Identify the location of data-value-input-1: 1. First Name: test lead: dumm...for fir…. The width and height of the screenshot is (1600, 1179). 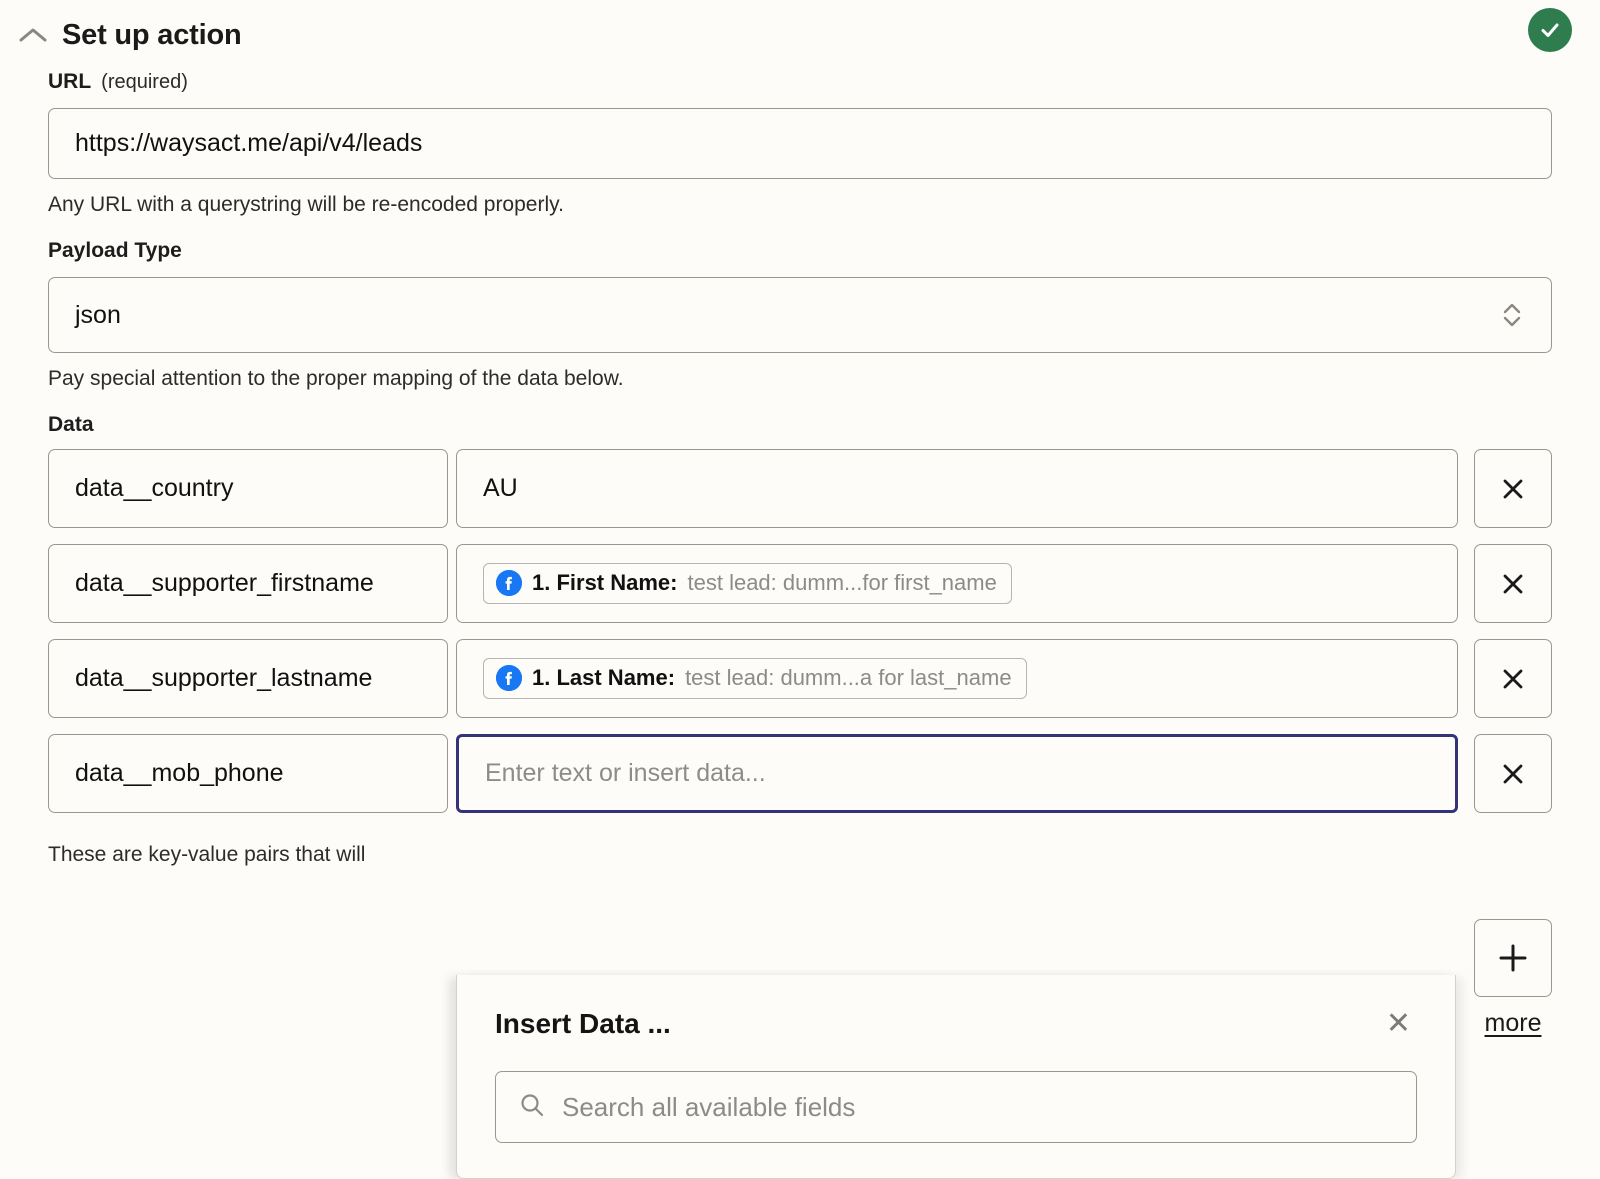
(957, 583).